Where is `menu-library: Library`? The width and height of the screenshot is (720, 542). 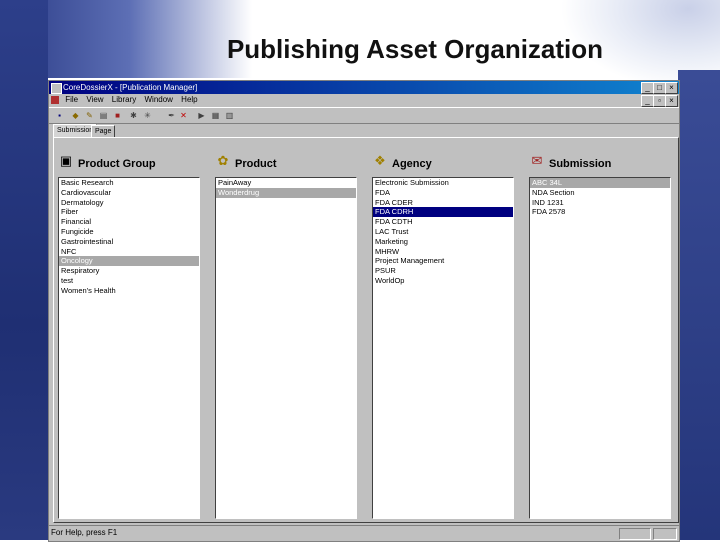 menu-library: Library is located at coordinates (124, 100).